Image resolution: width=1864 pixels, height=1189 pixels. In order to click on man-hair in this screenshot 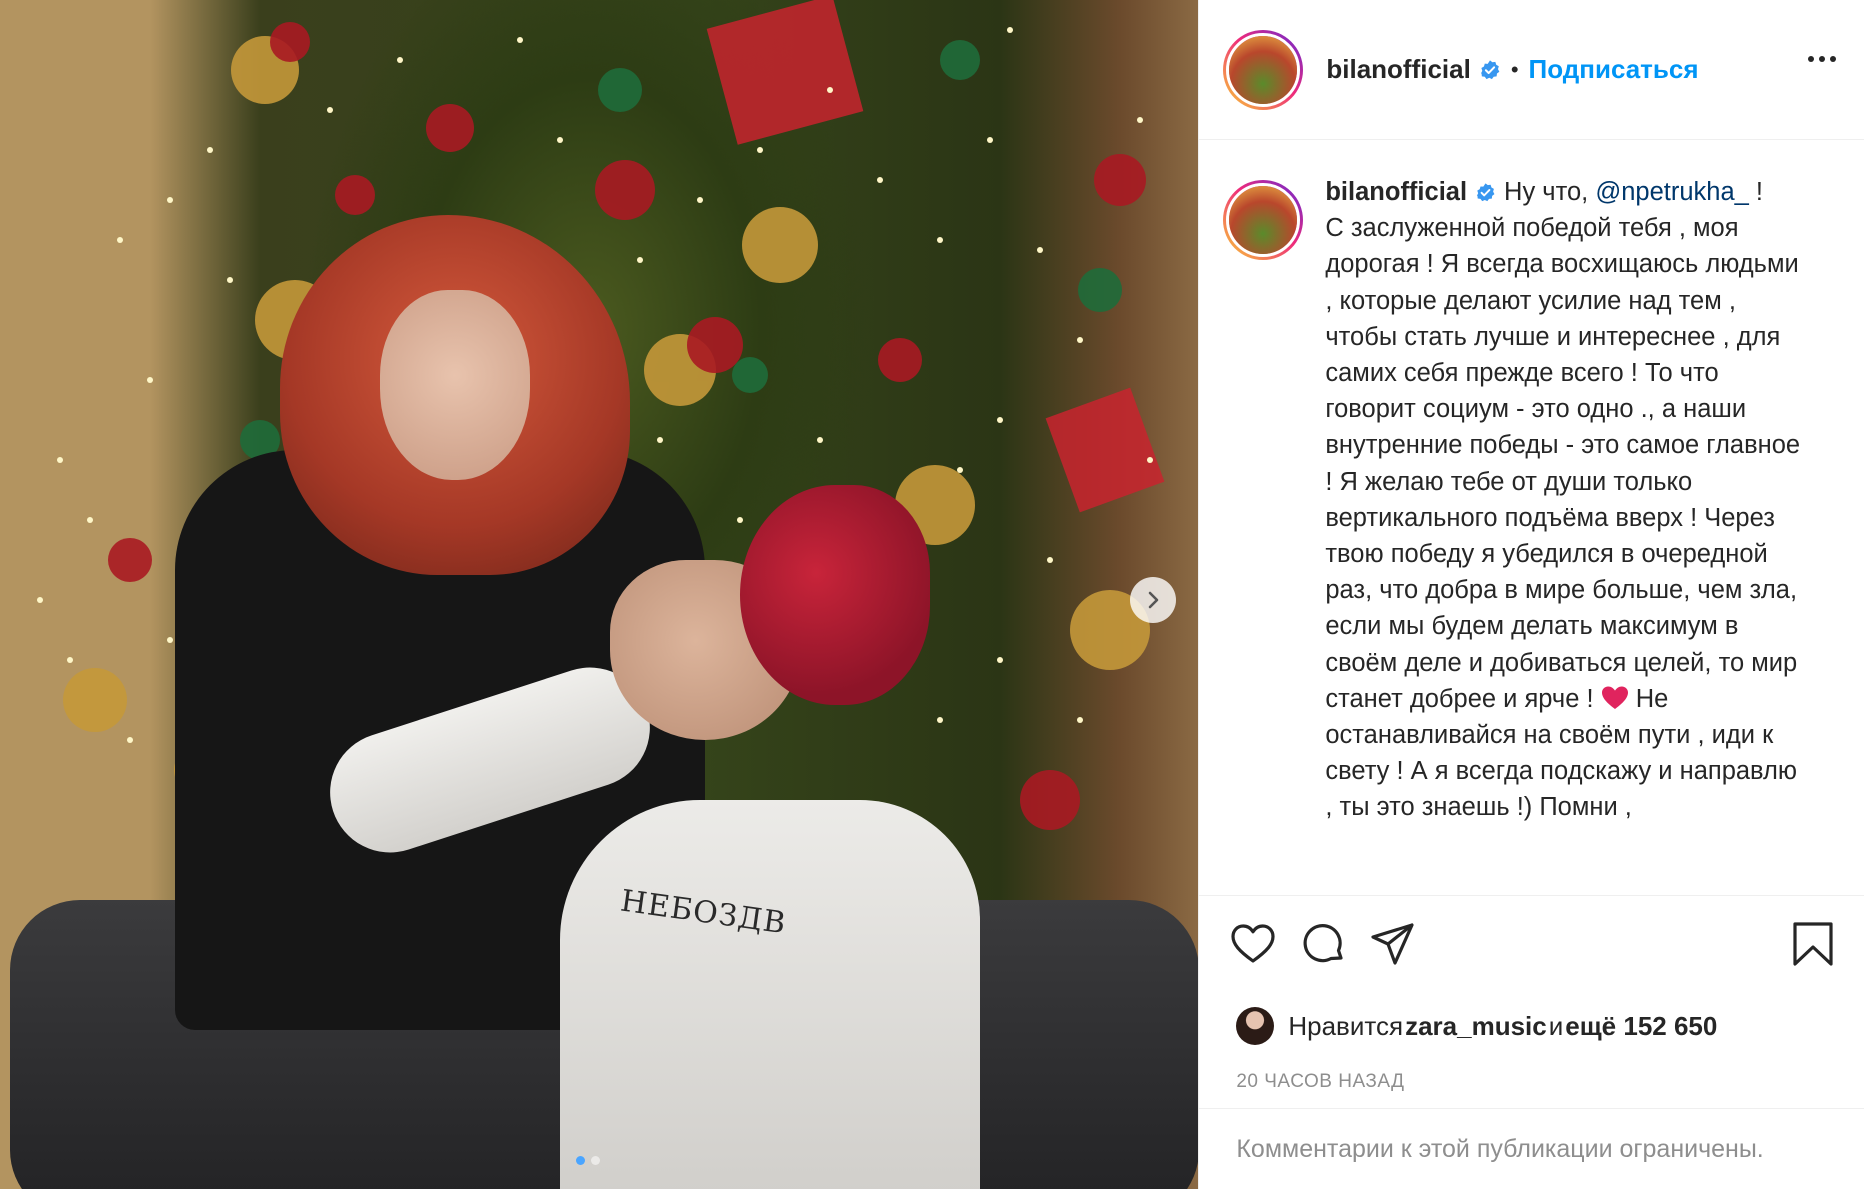, I will do `click(835, 595)`.